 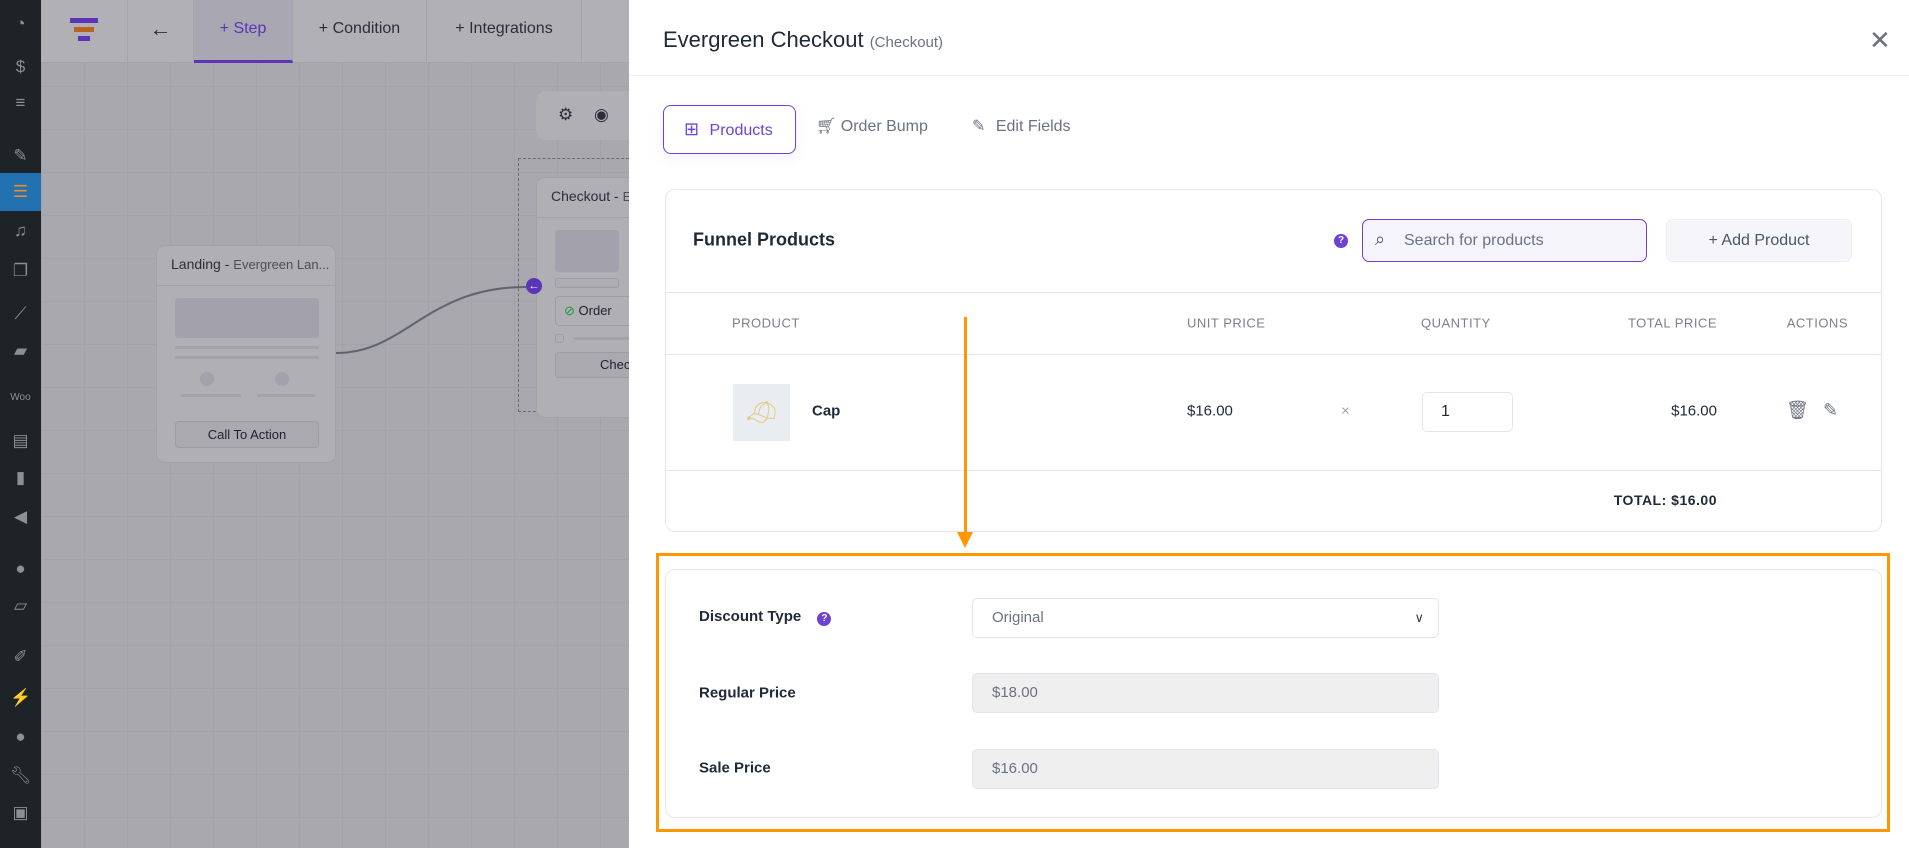 What do you see at coordinates (1018, 617) in the screenshot?
I see `select-value: Original` at bounding box center [1018, 617].